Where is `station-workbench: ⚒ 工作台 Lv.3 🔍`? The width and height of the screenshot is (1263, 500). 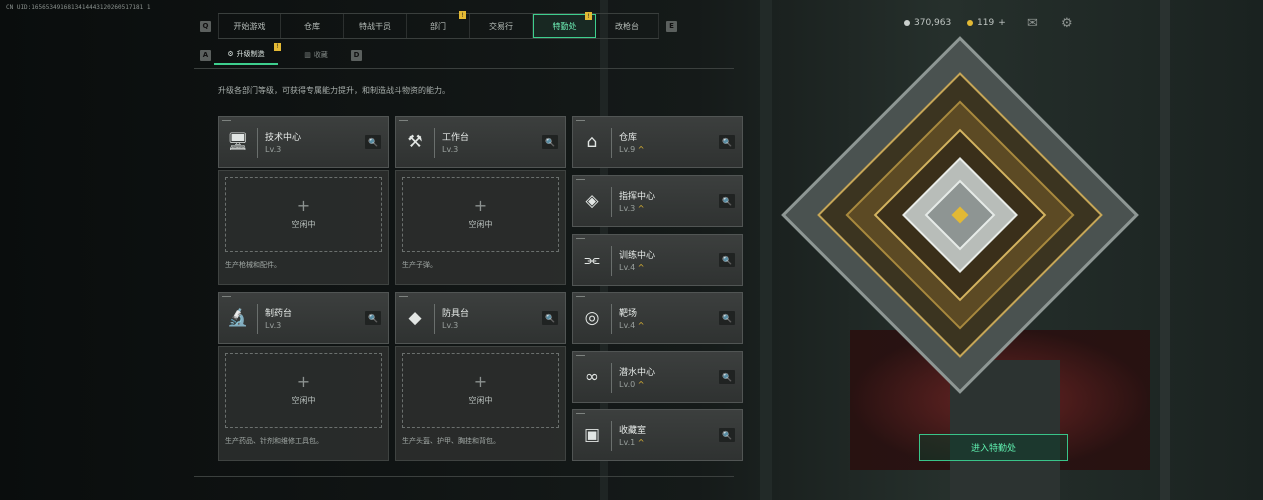 station-workbench: ⚒ 工作台 Lv.3 🔍 is located at coordinates (480, 142).